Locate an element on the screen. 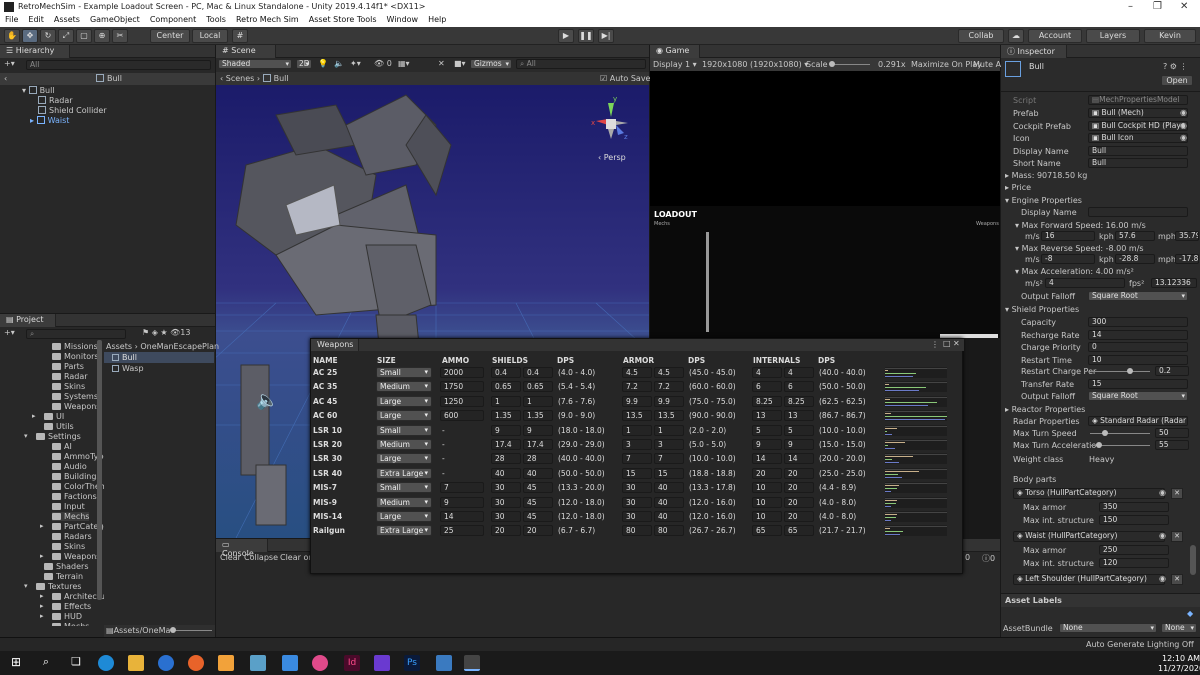 The image size is (1200, 675). scale-tool-icon: ⤢ is located at coordinates (66, 36).